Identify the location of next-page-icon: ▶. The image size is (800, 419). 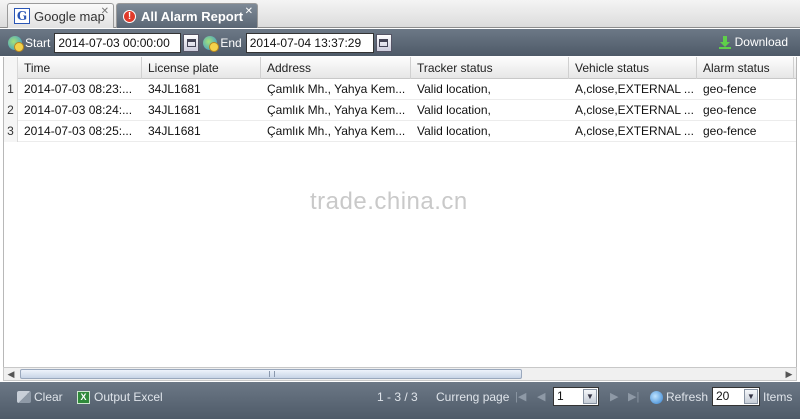
(614, 396).